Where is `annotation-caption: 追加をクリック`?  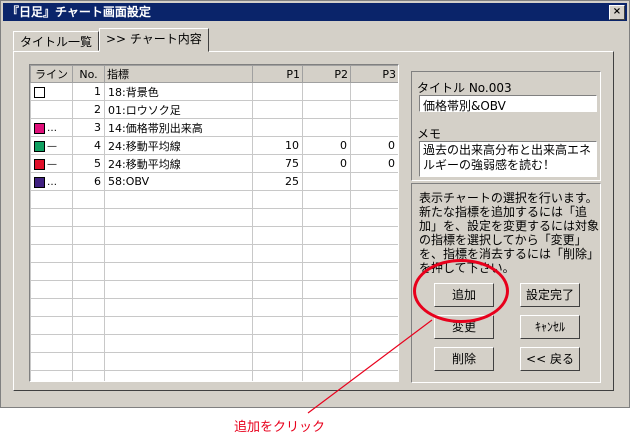 annotation-caption: 追加をクリック is located at coordinates (280, 427).